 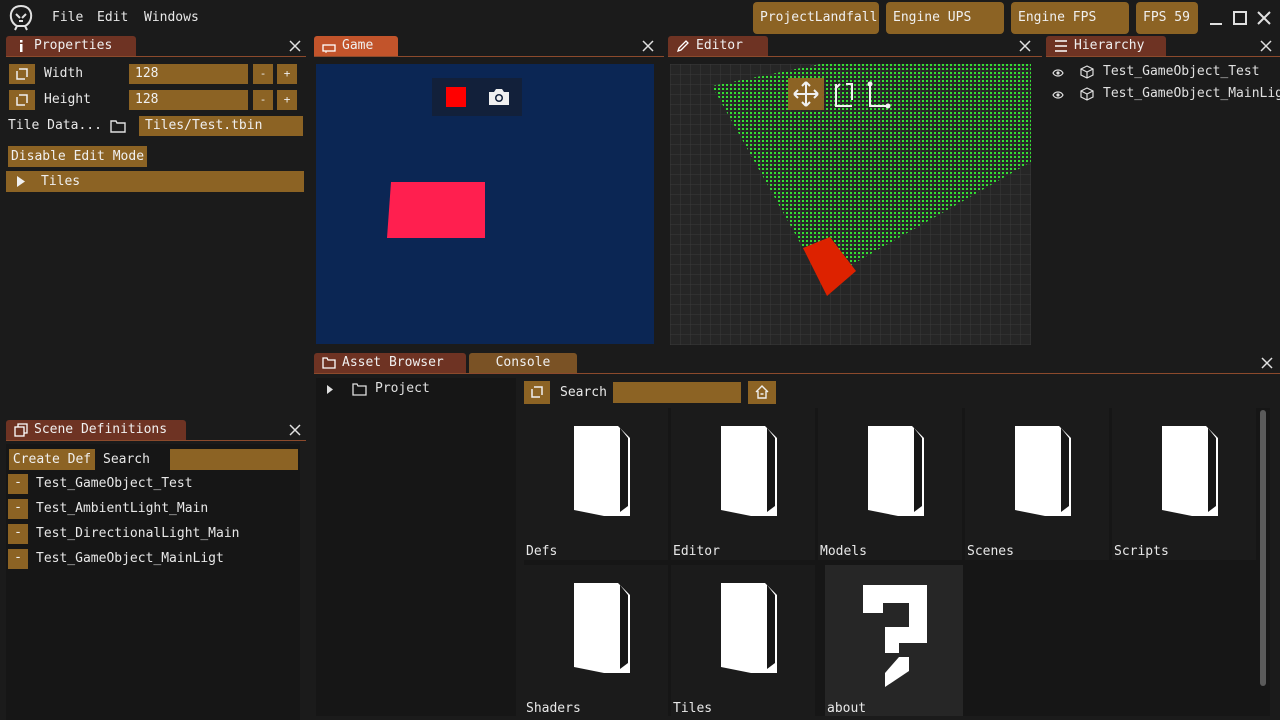 What do you see at coordinates (126, 459) in the screenshot?
I see `search-label: Search` at bounding box center [126, 459].